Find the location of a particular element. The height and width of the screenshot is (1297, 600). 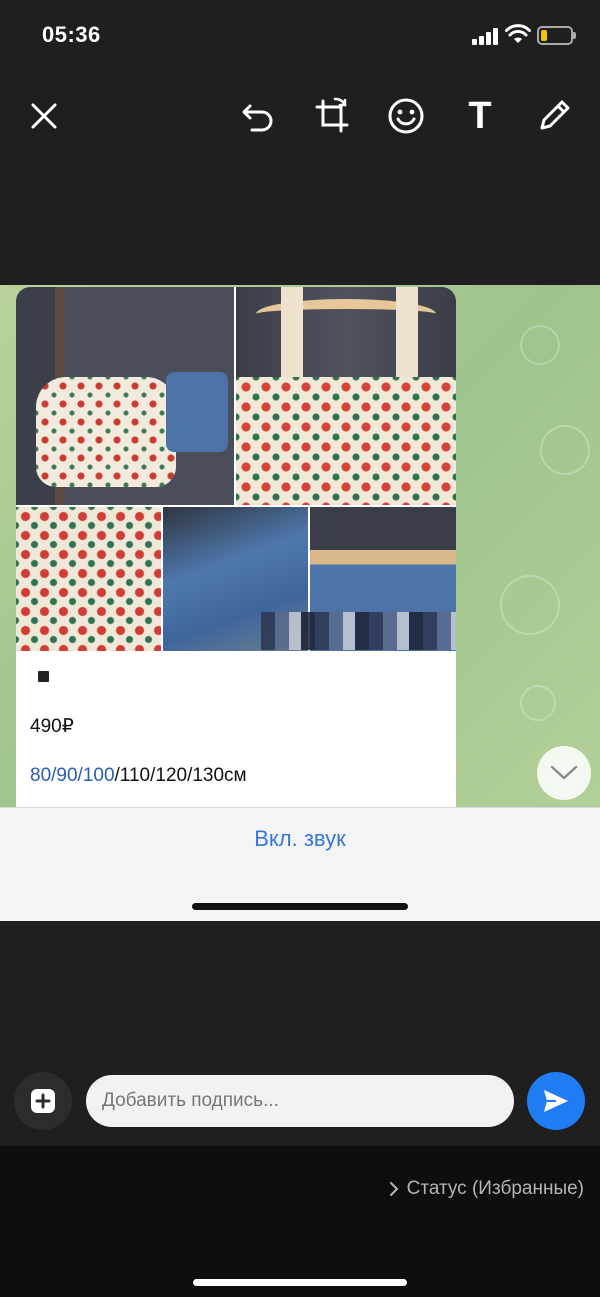

crop-rotate-button is located at coordinates (332, 116).